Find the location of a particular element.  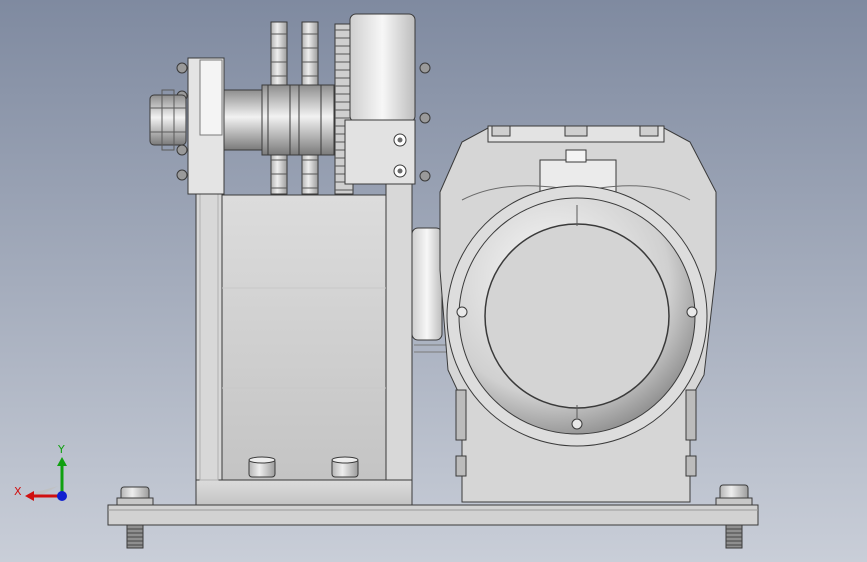

pad-bolt-right is located at coordinates (345, 467).